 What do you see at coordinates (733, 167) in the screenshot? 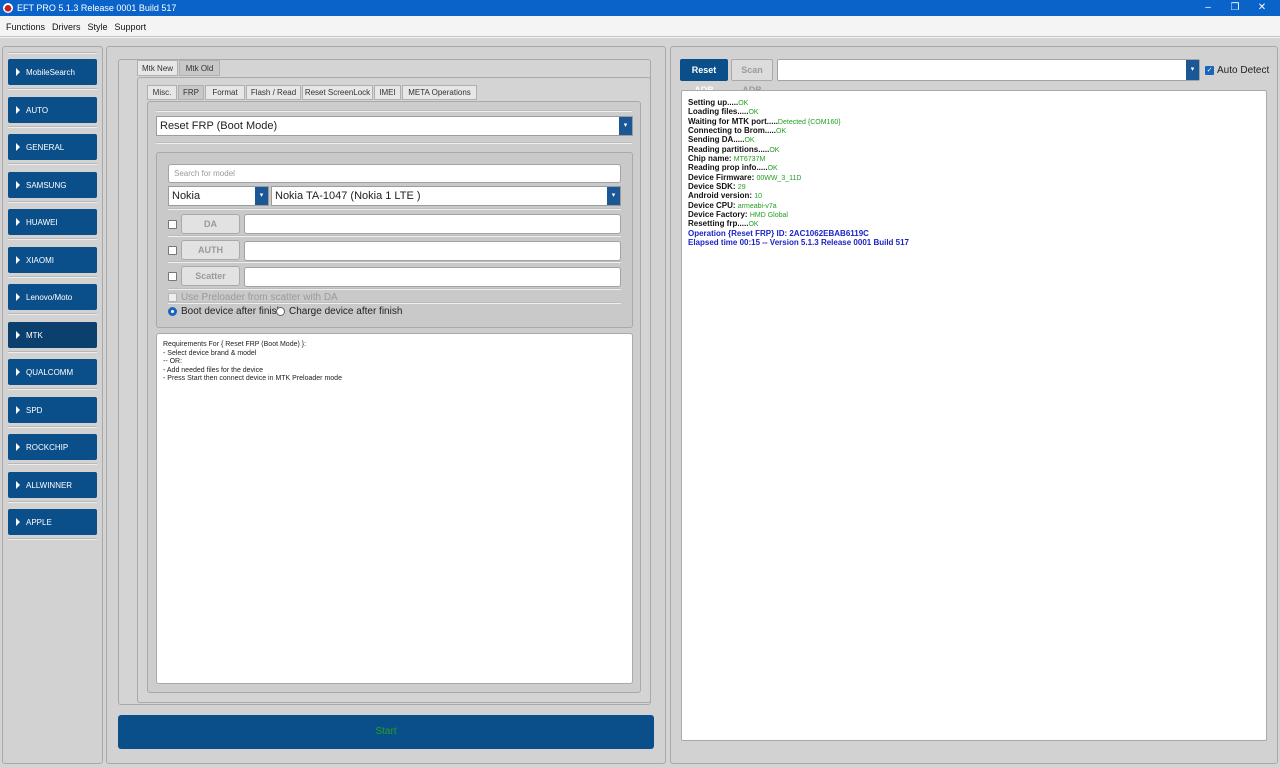
I see `log-line: Reading prop info.....OK` at bounding box center [733, 167].